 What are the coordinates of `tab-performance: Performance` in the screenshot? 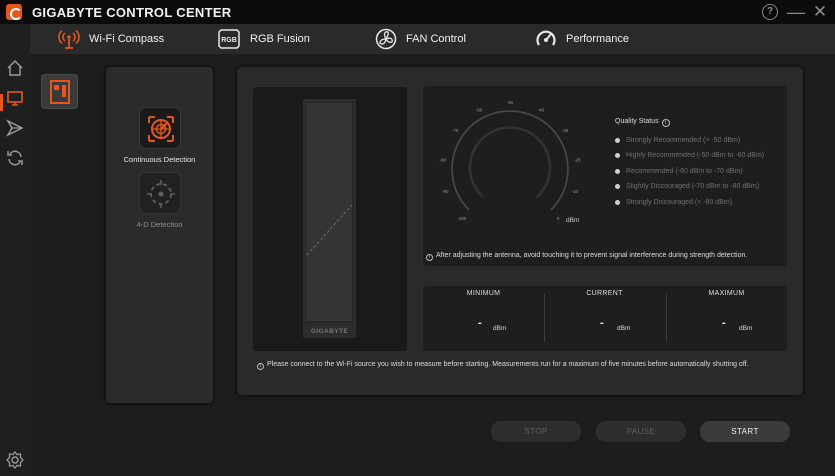 It's located at (582, 39).